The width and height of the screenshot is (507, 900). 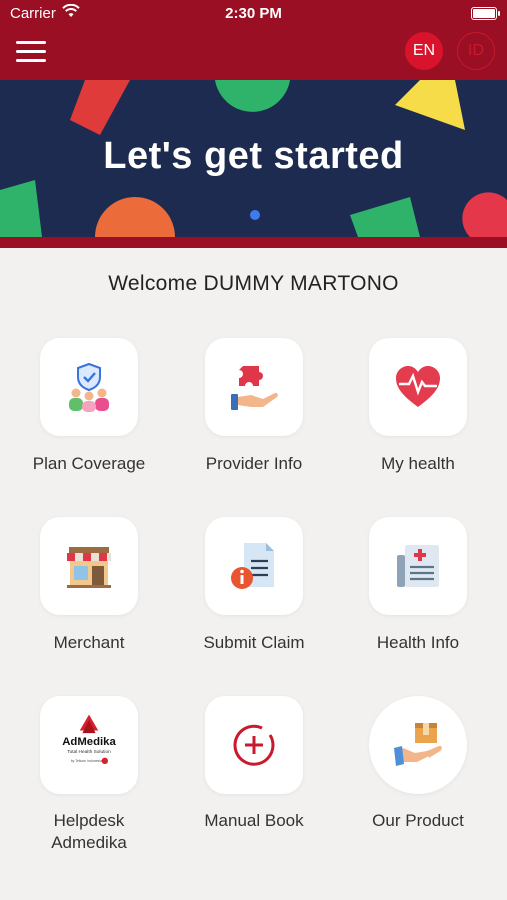 What do you see at coordinates (89, 463) in the screenshot?
I see `plan-coverage-label: Plan Coverage` at bounding box center [89, 463].